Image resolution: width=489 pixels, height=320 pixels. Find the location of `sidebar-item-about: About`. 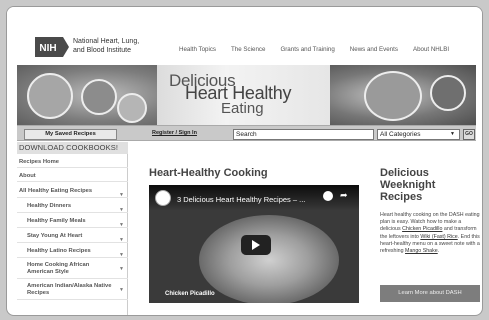

sidebar-item-about: About is located at coordinates (72, 176).